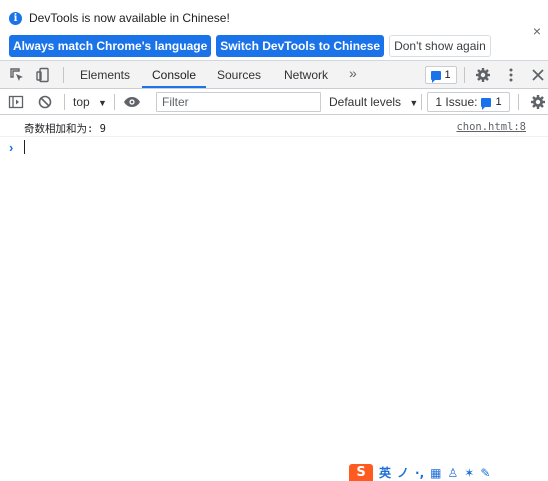  Describe the element at coordinates (483, 75) in the screenshot. I see `gear-icon` at that location.